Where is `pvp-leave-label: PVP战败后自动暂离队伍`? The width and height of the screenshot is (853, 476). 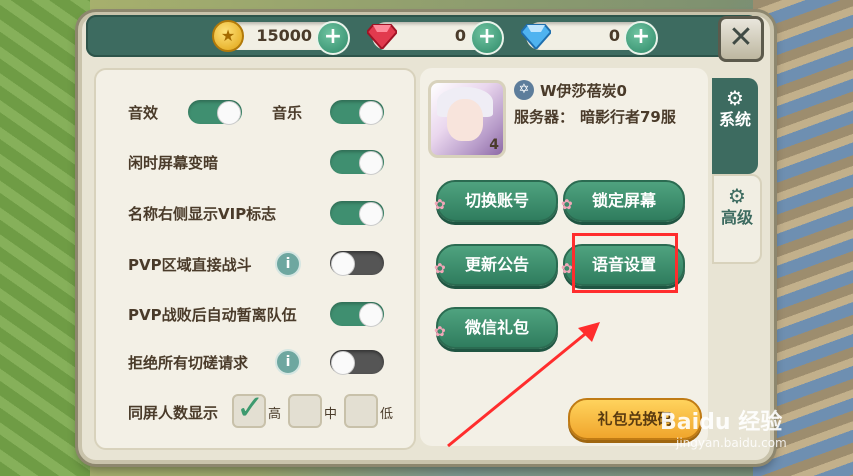
pvp-leave-label: PVP战败后自动暂离队伍 is located at coordinates (212, 315).